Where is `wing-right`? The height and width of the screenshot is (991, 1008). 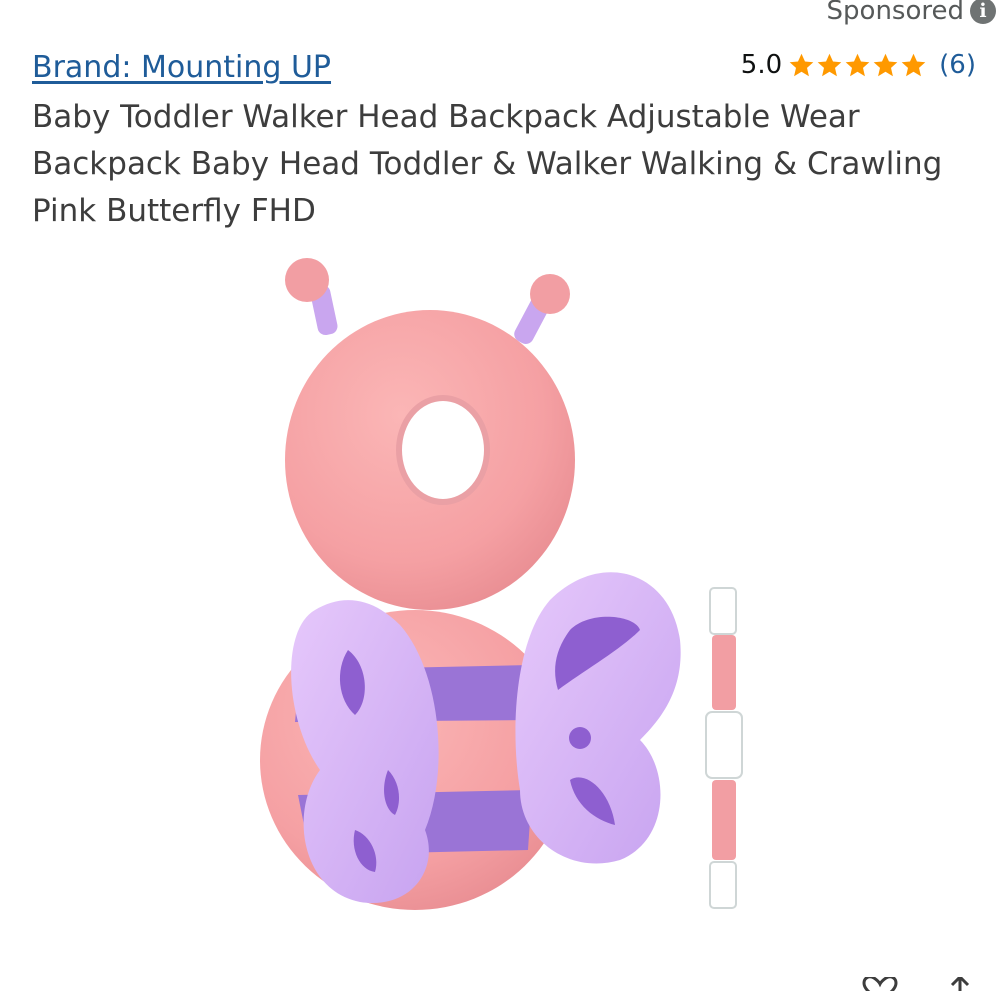 wing-right is located at coordinates (598, 718).